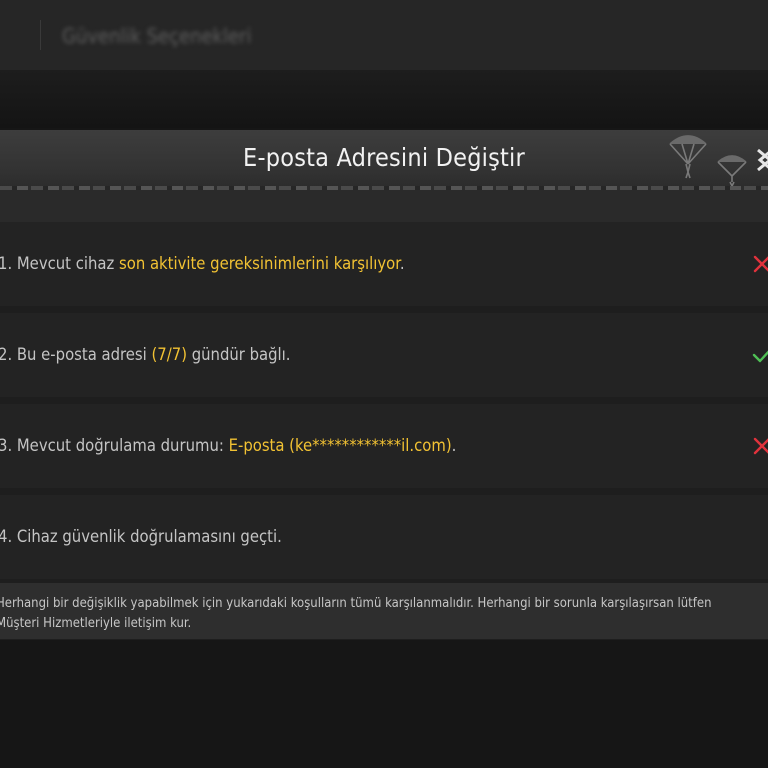 Image resolution: width=768 pixels, height=768 pixels. I want to click on background-title: Güvenlik Seçenekleri, so click(157, 36).